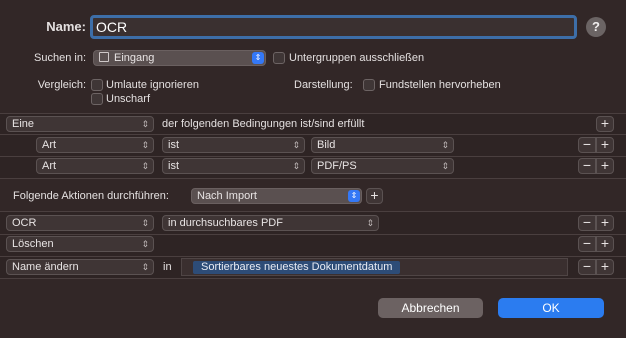  Describe the element at coordinates (60, 58) in the screenshot. I see `search-in-label: Suchen in:` at that location.